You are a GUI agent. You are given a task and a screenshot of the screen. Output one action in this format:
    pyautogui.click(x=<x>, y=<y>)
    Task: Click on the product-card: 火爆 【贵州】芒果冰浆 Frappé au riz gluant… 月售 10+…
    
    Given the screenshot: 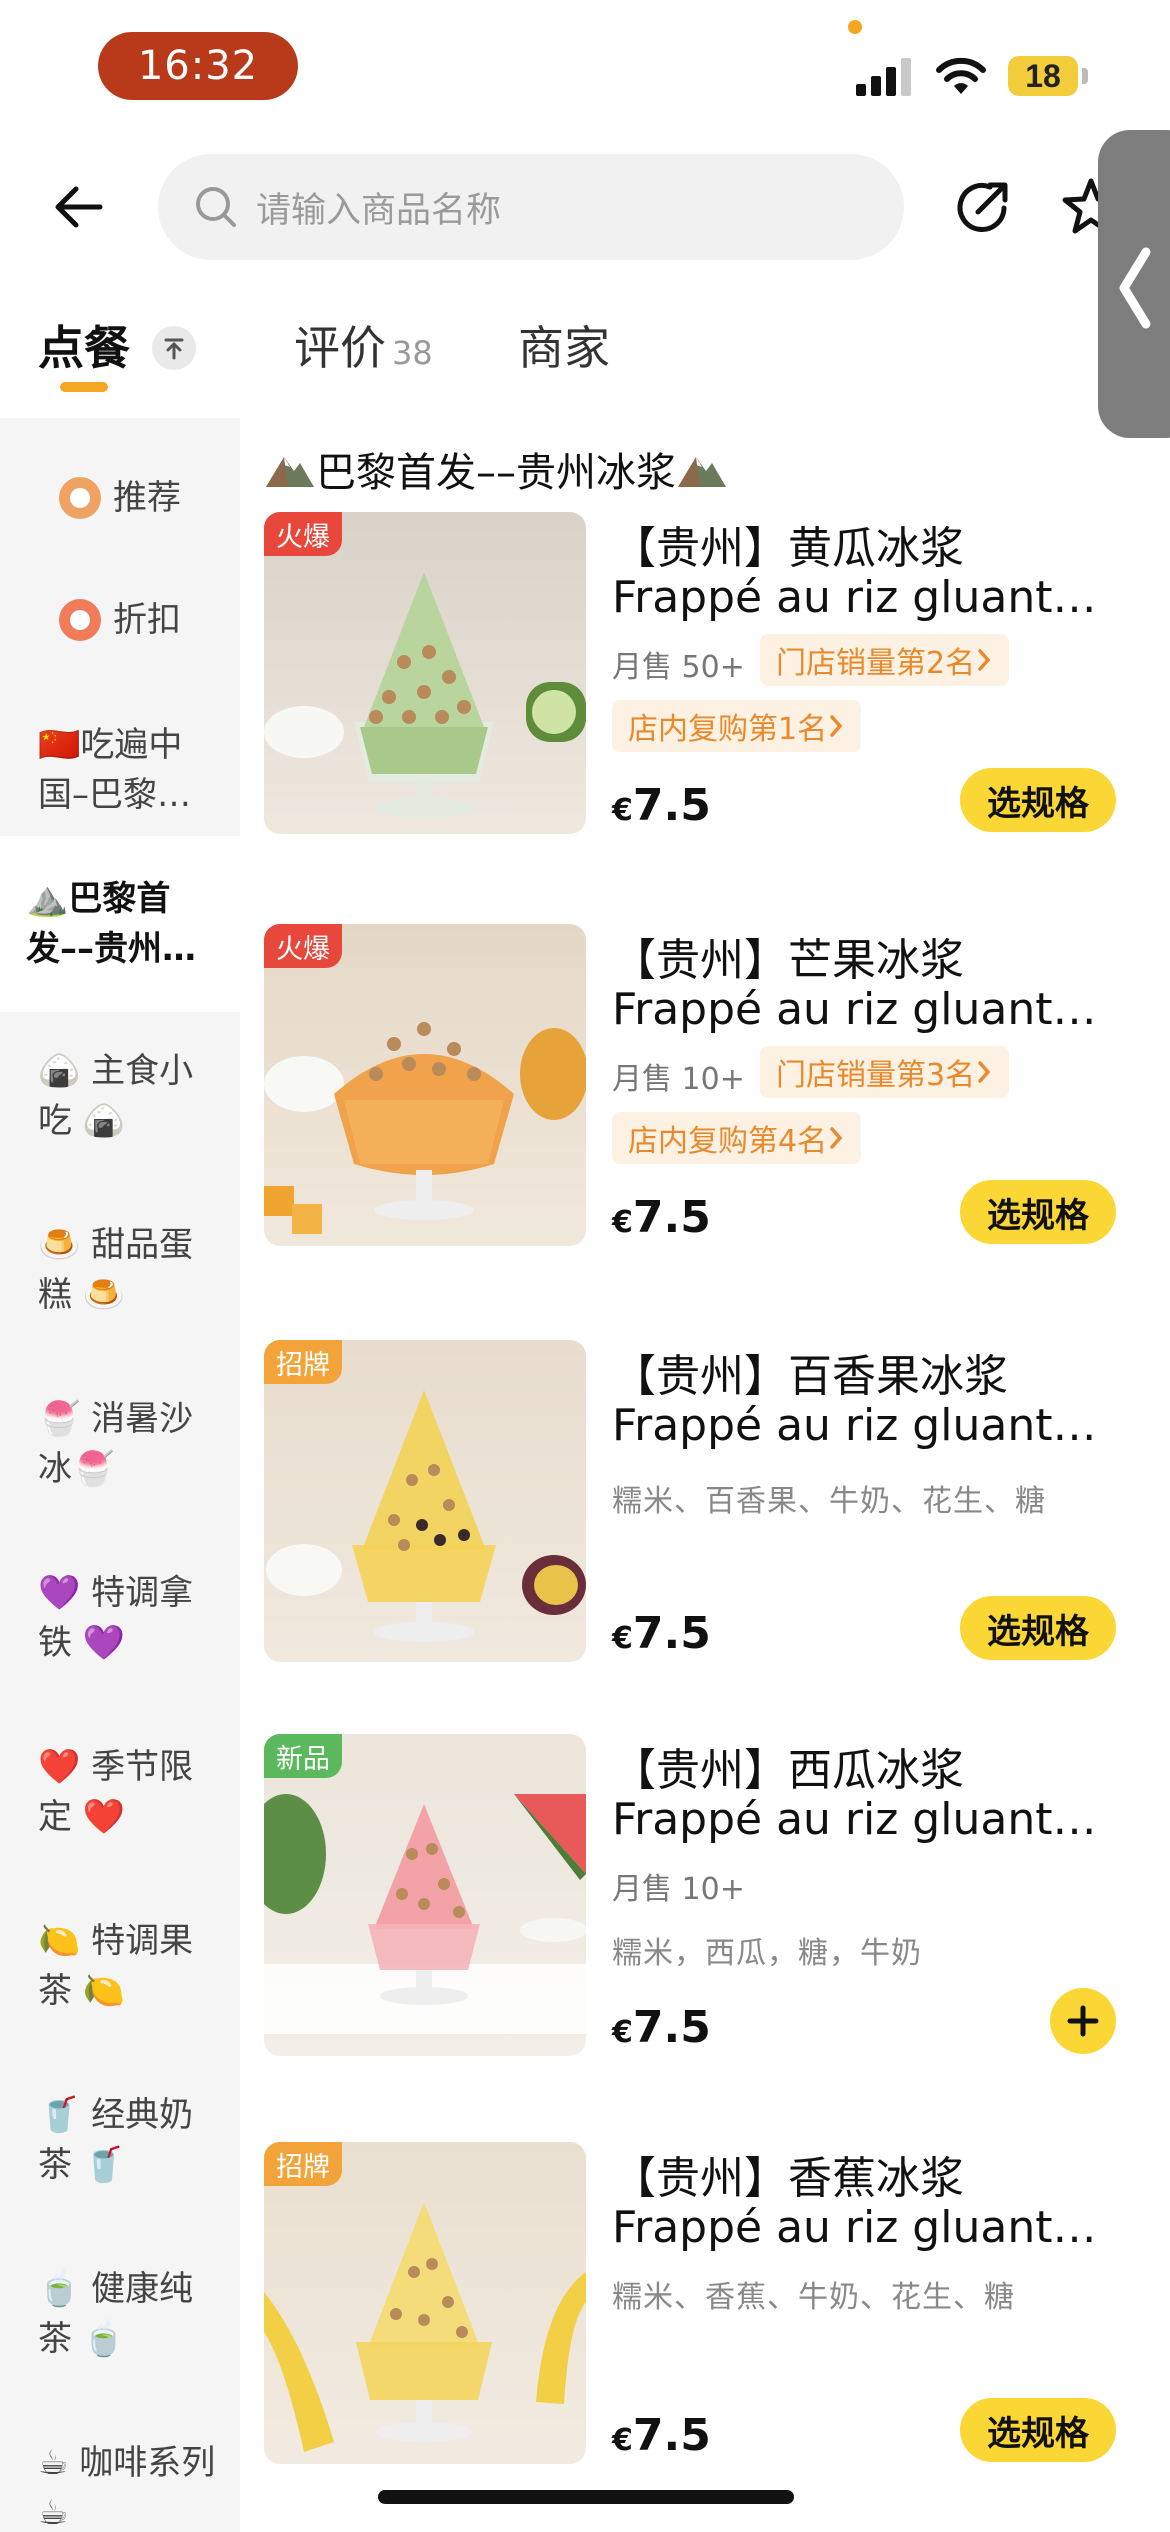 What is the action you would take?
    pyautogui.click(x=704, y=1085)
    